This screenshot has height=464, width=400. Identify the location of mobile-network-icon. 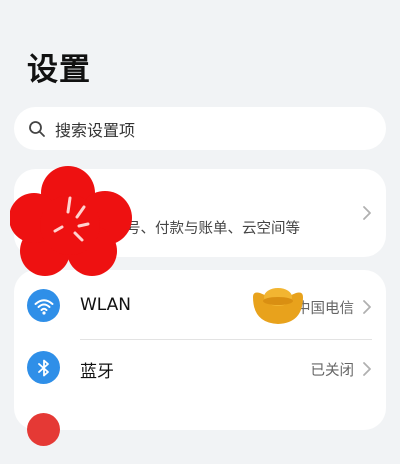
(43, 429).